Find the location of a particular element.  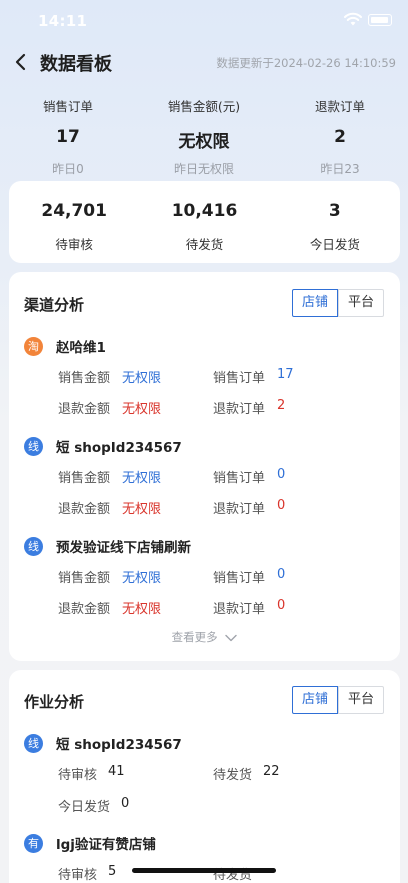

operation-section-title: 作业分析 is located at coordinates (55, 703).